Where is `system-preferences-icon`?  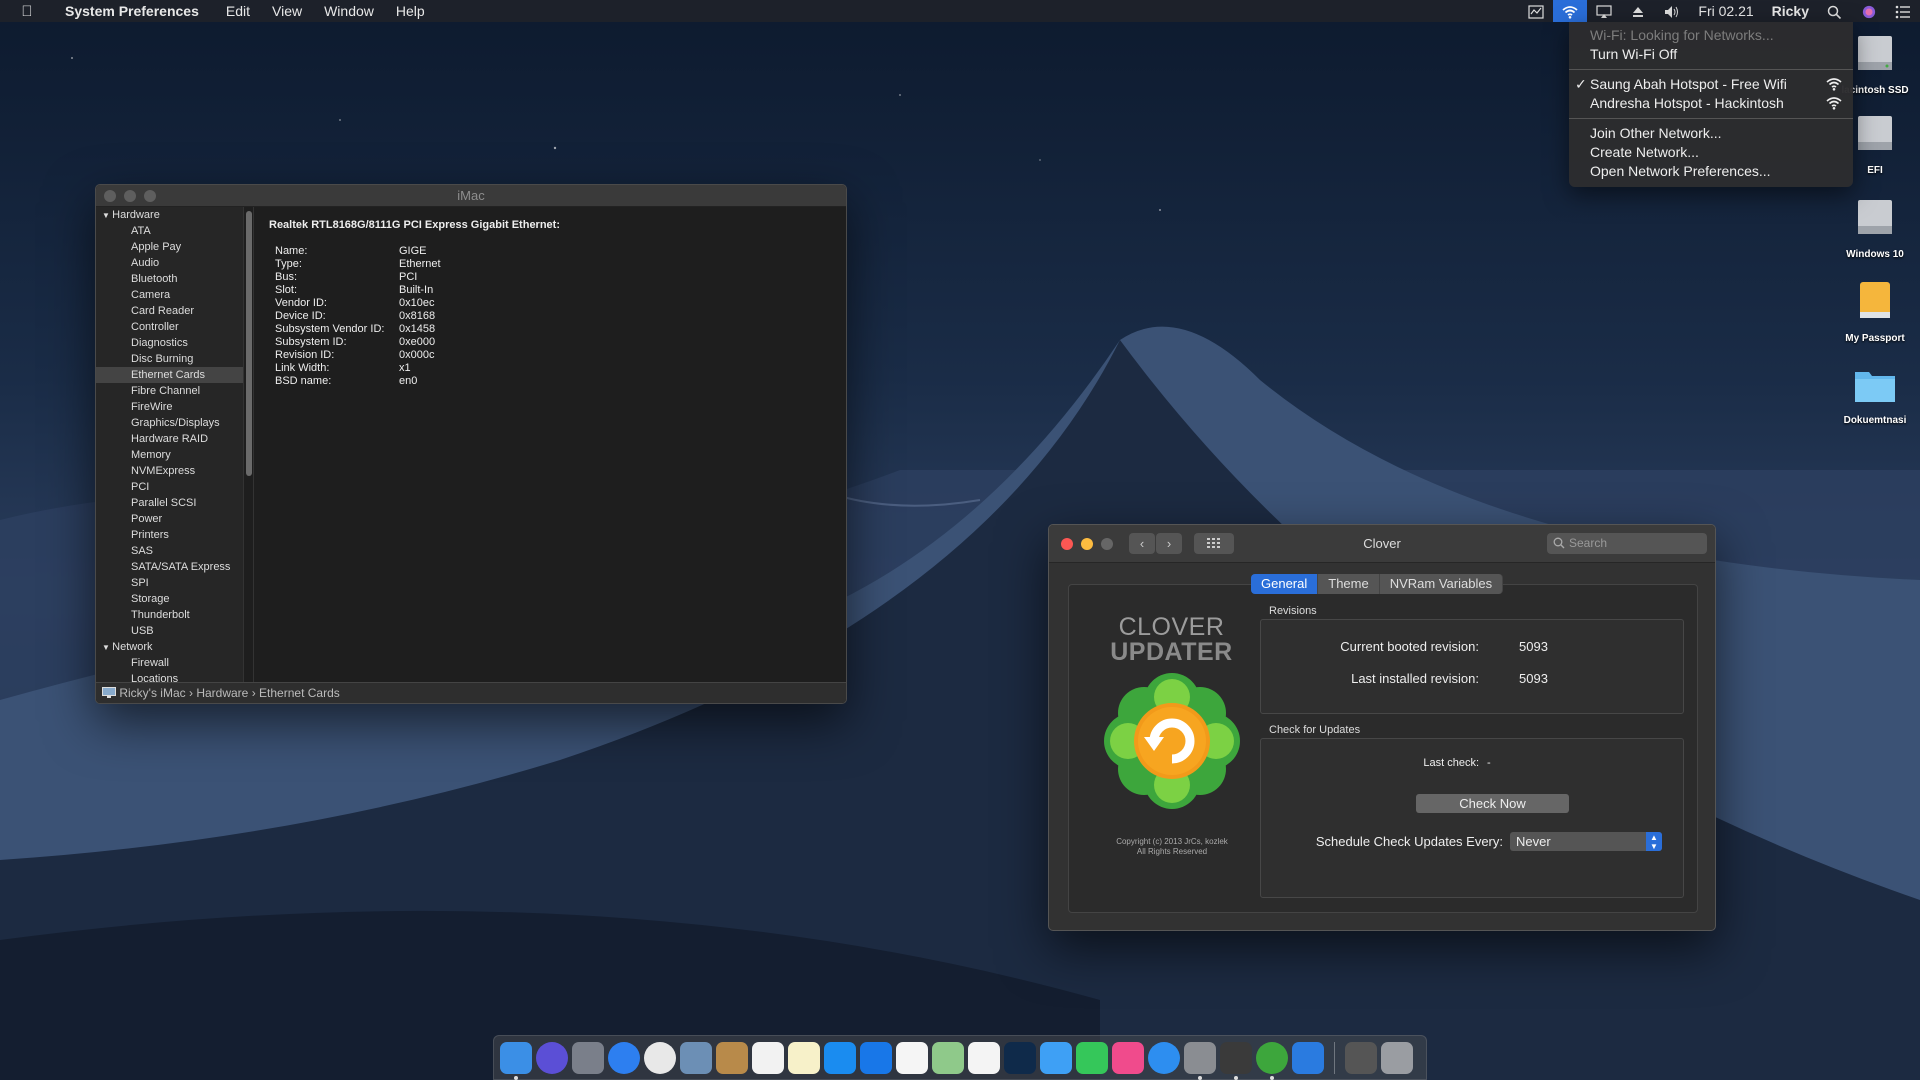
system-preferences-icon is located at coordinates (1200, 1060).